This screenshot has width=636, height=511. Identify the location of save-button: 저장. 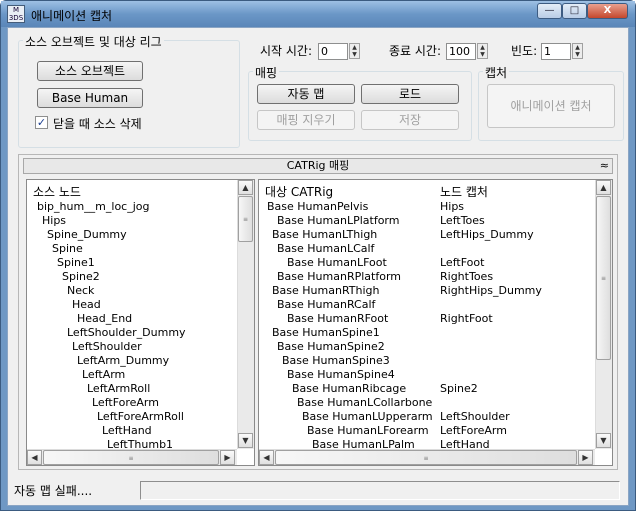
(410, 120).